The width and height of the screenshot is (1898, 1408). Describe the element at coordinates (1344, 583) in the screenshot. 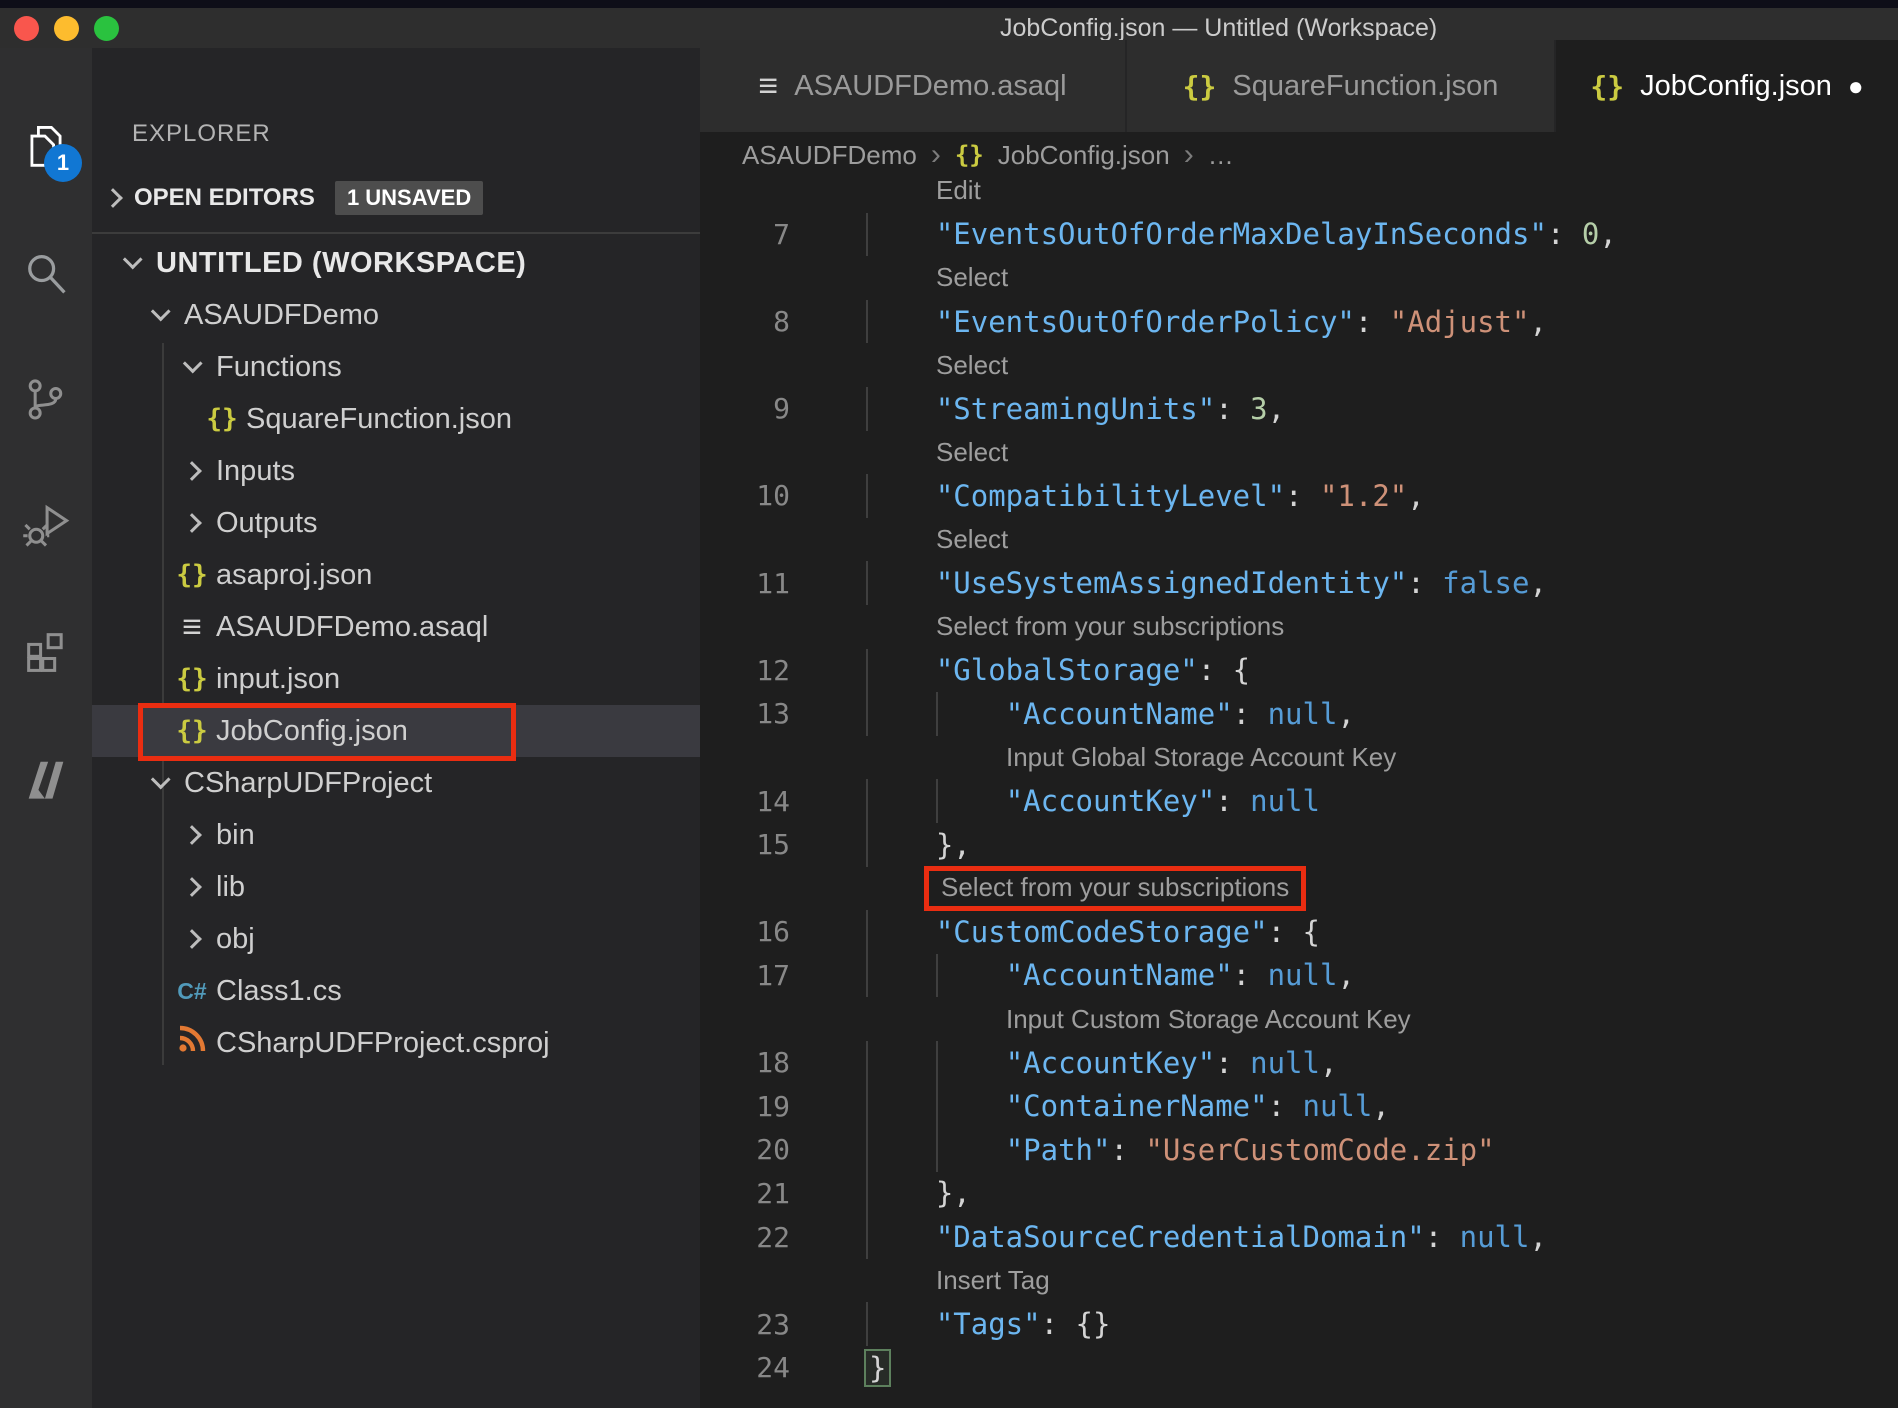

I see `line-content: "UseSystemAssignedIdentity": false,` at that location.